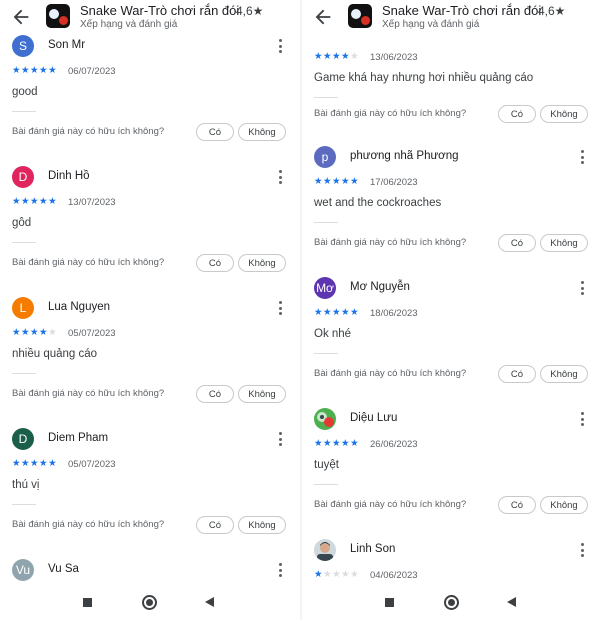 Image resolution: width=600 pixels, height=620 pixels. What do you see at coordinates (325, 288) in the screenshot?
I see `avatar: Mơ` at bounding box center [325, 288].